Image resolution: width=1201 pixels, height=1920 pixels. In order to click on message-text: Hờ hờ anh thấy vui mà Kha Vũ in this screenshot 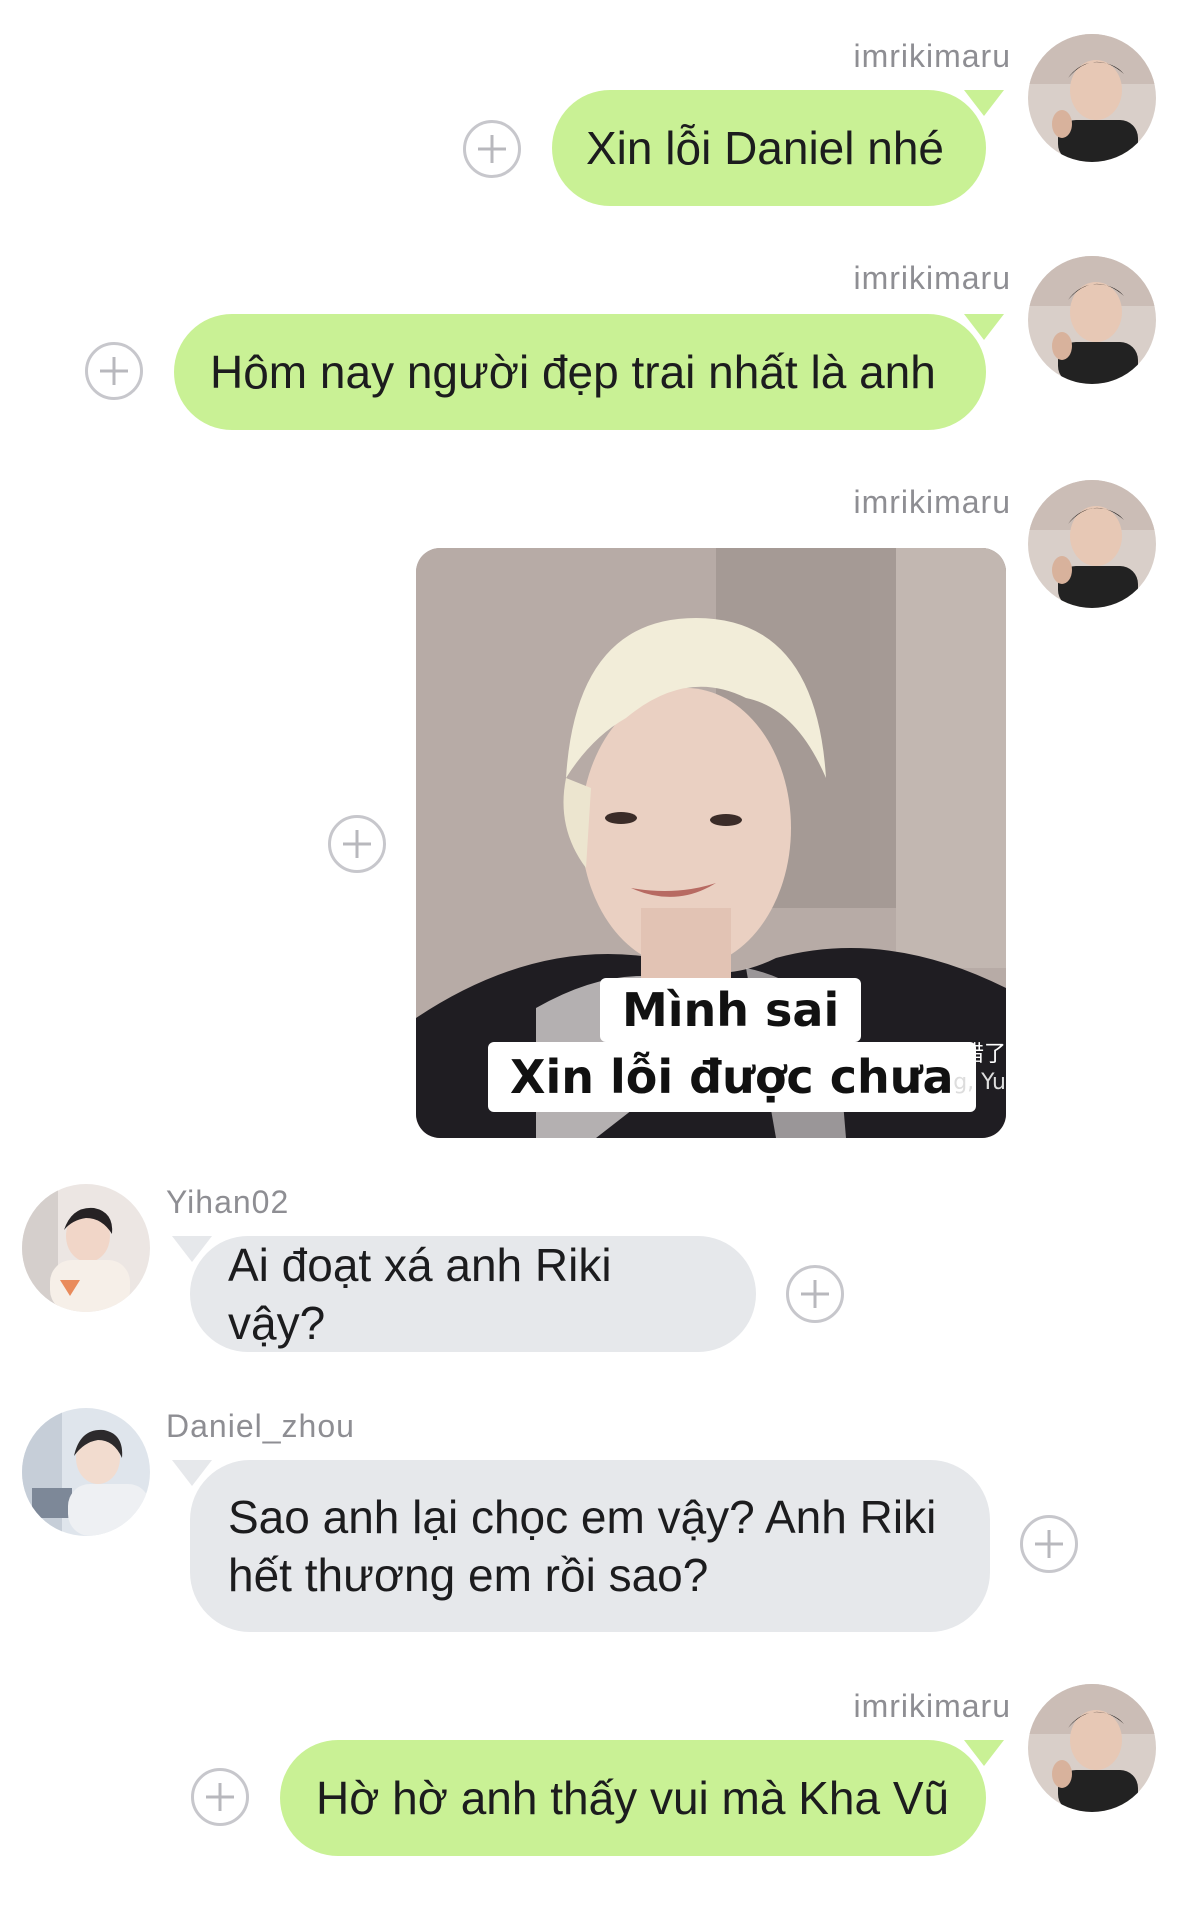, I will do `click(633, 1798)`.